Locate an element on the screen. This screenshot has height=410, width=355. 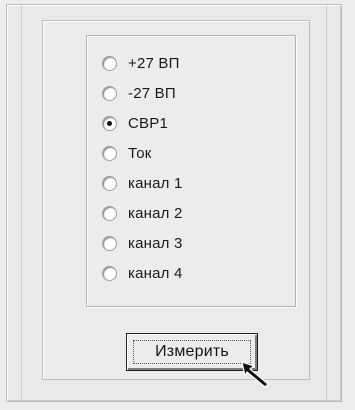
radio-option-label: канал 3 is located at coordinates (155, 243).